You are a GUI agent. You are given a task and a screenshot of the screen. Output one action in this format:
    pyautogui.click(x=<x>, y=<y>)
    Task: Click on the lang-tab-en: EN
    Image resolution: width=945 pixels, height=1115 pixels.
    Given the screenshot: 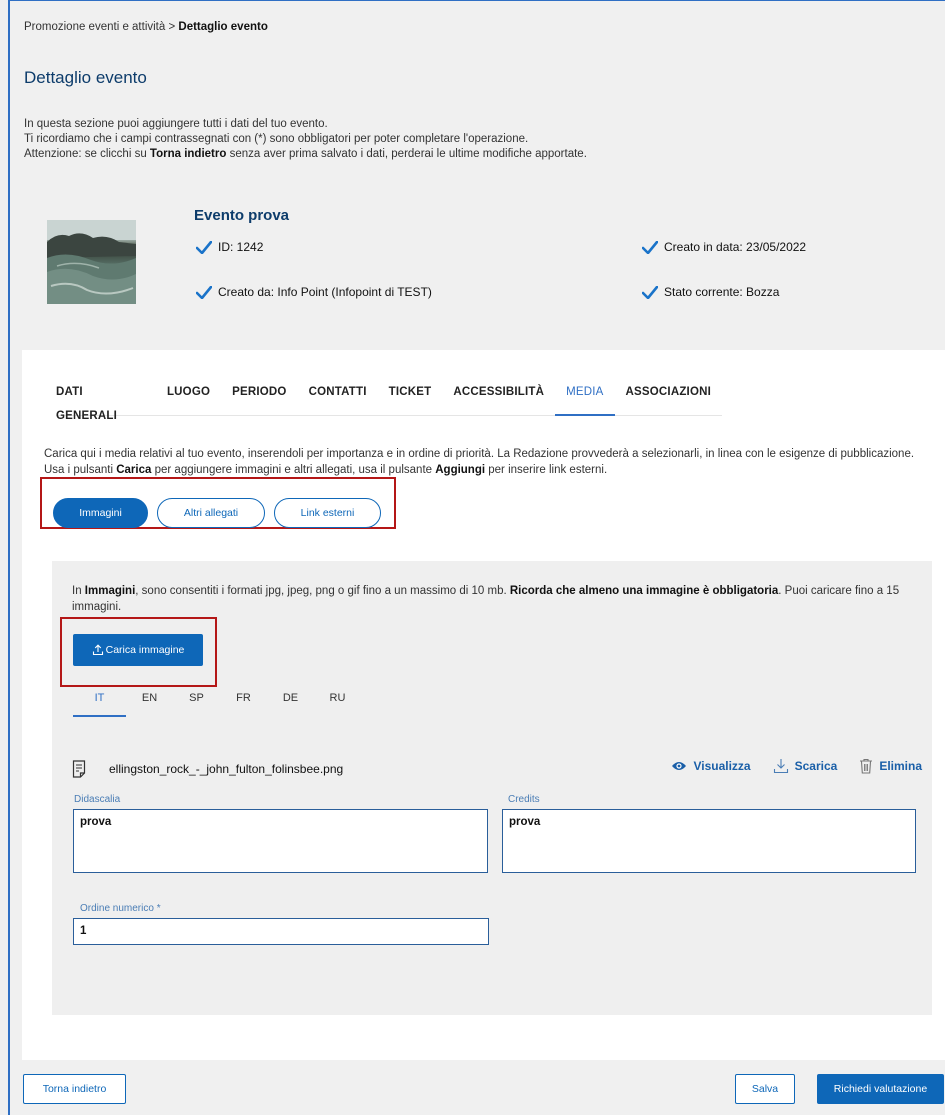 What is the action you would take?
    pyautogui.click(x=149, y=703)
    